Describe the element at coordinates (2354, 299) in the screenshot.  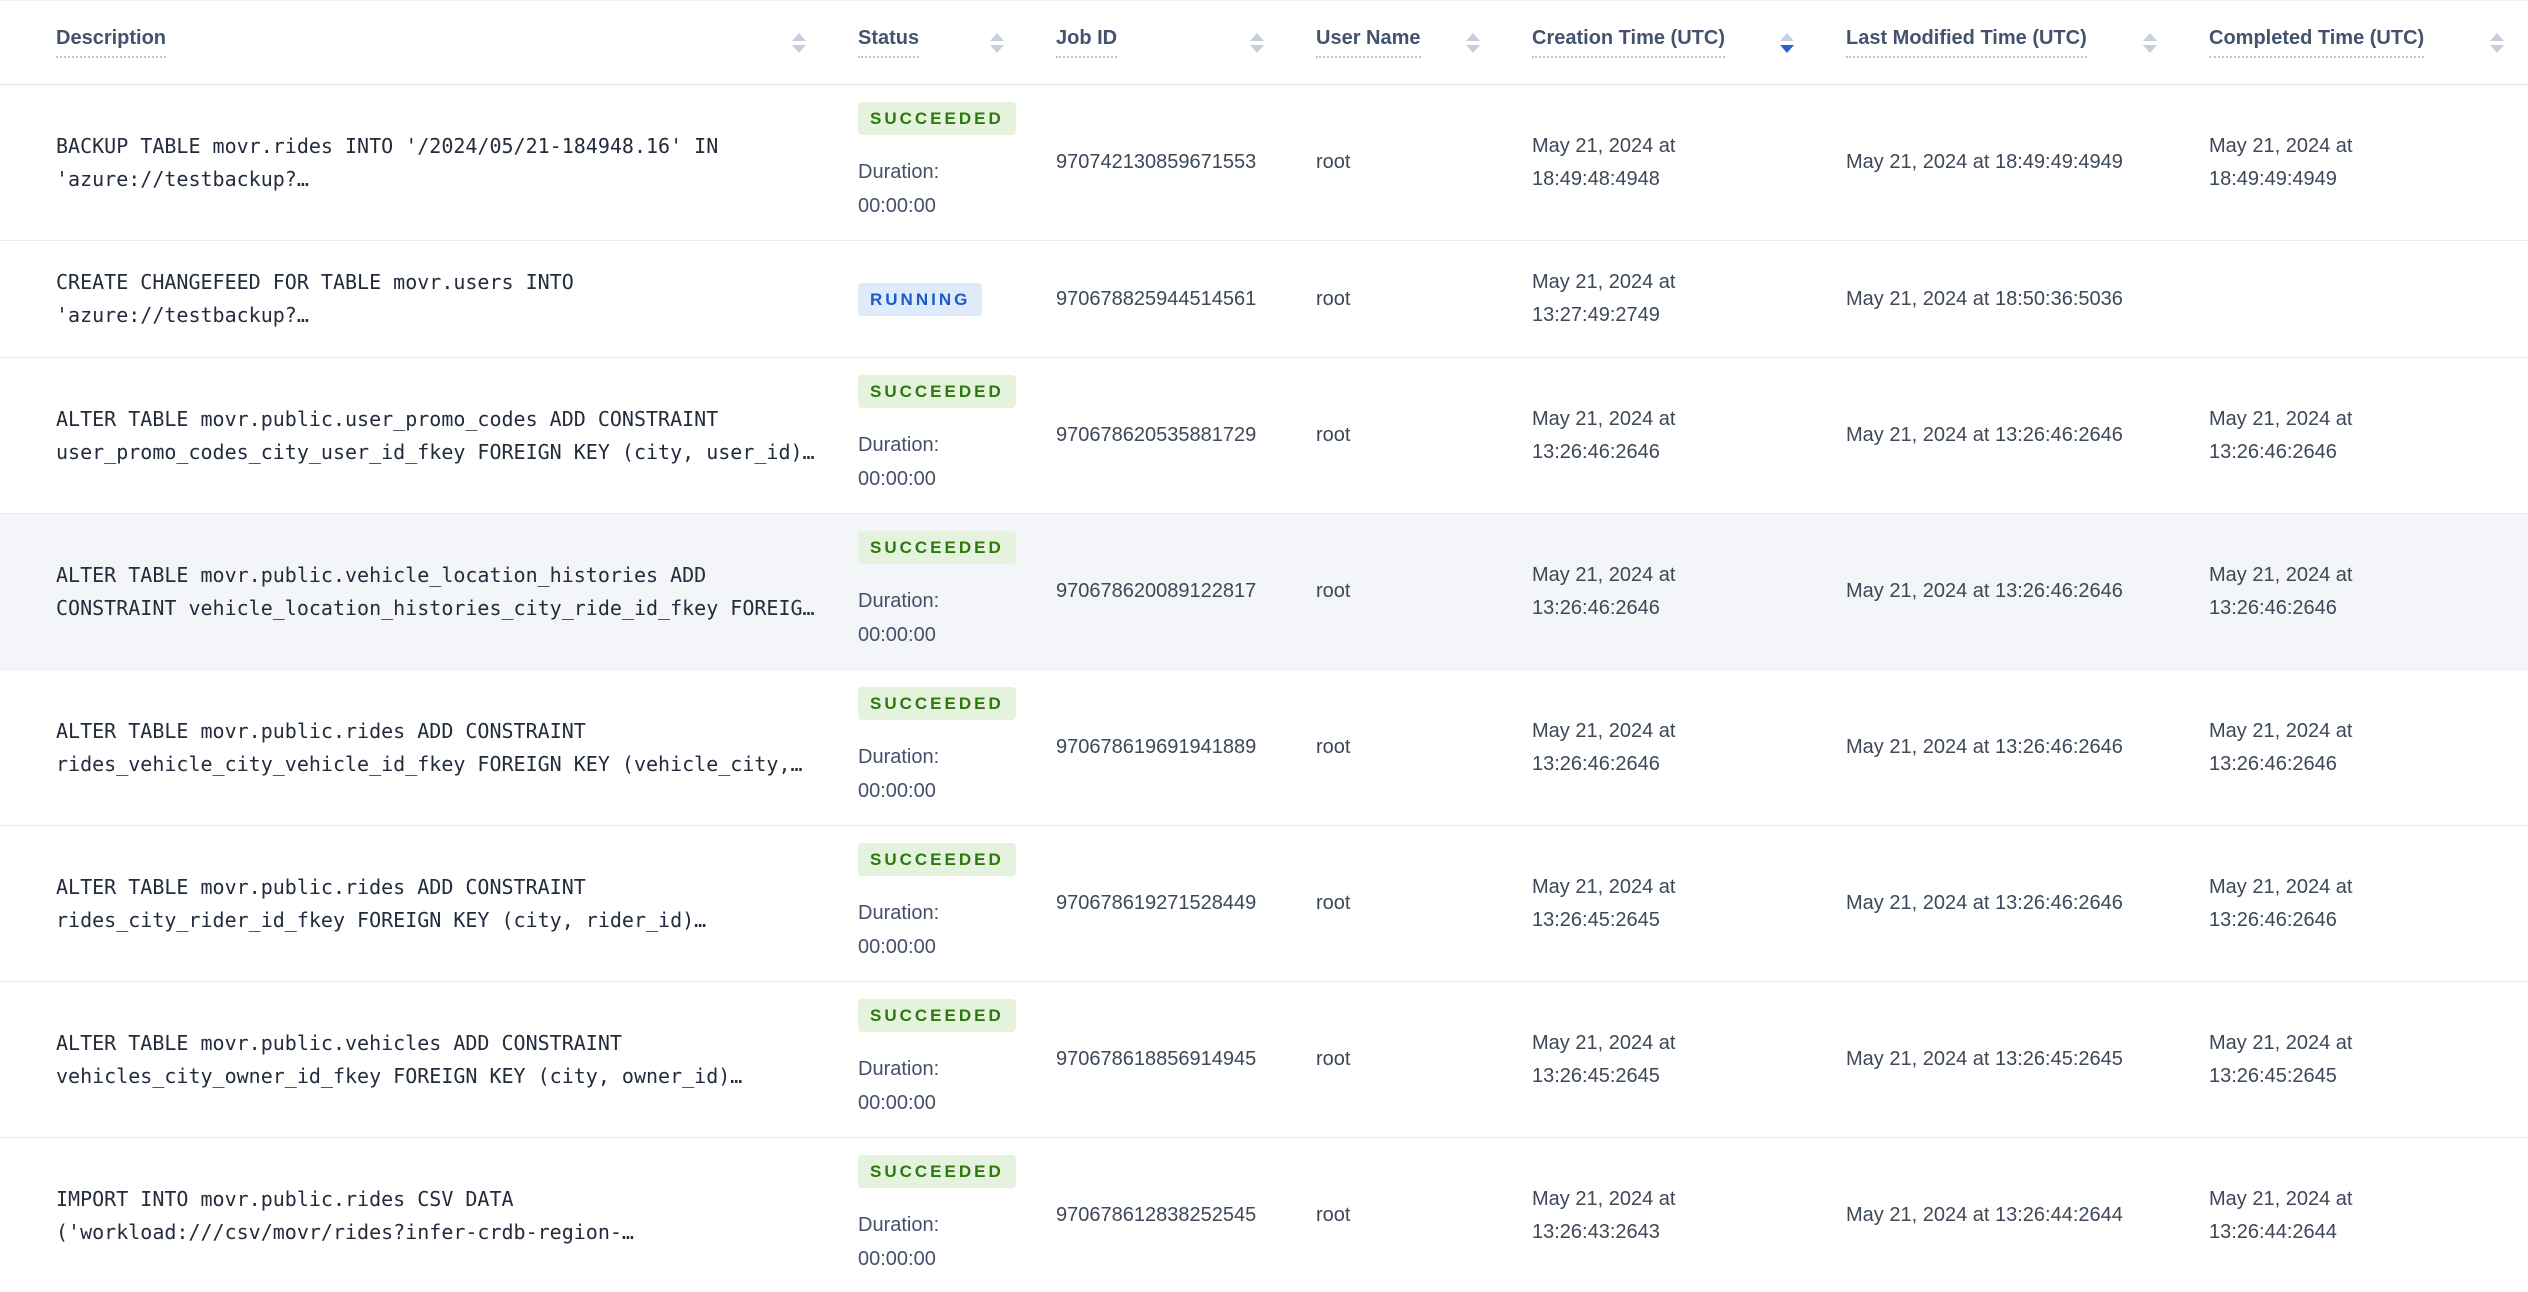
I see `completed-time-cell` at that location.